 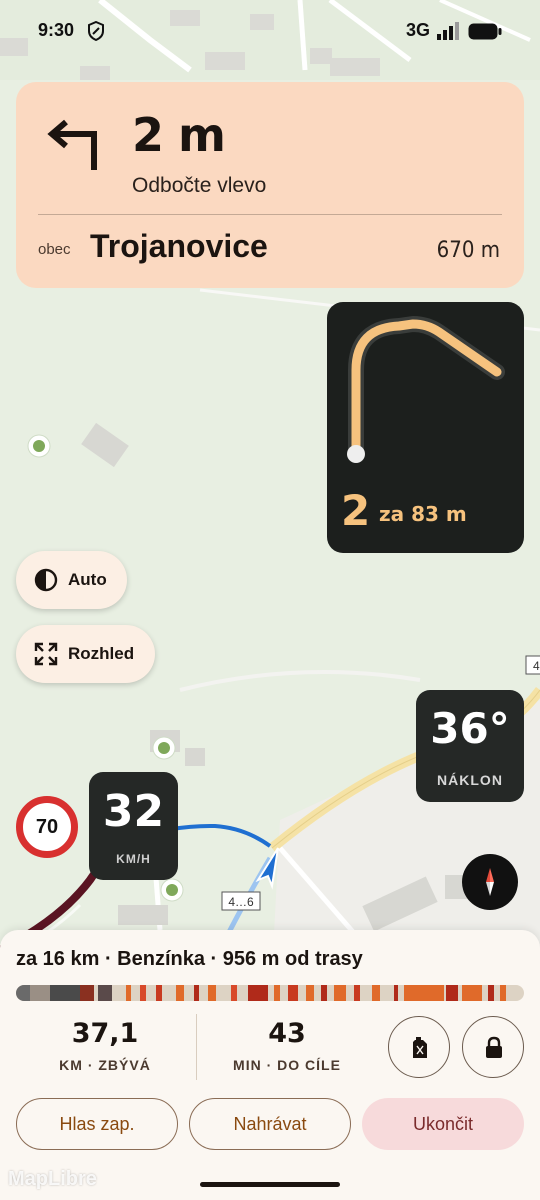 I want to click on record-button: Nahrávat, so click(x=270, y=1124).